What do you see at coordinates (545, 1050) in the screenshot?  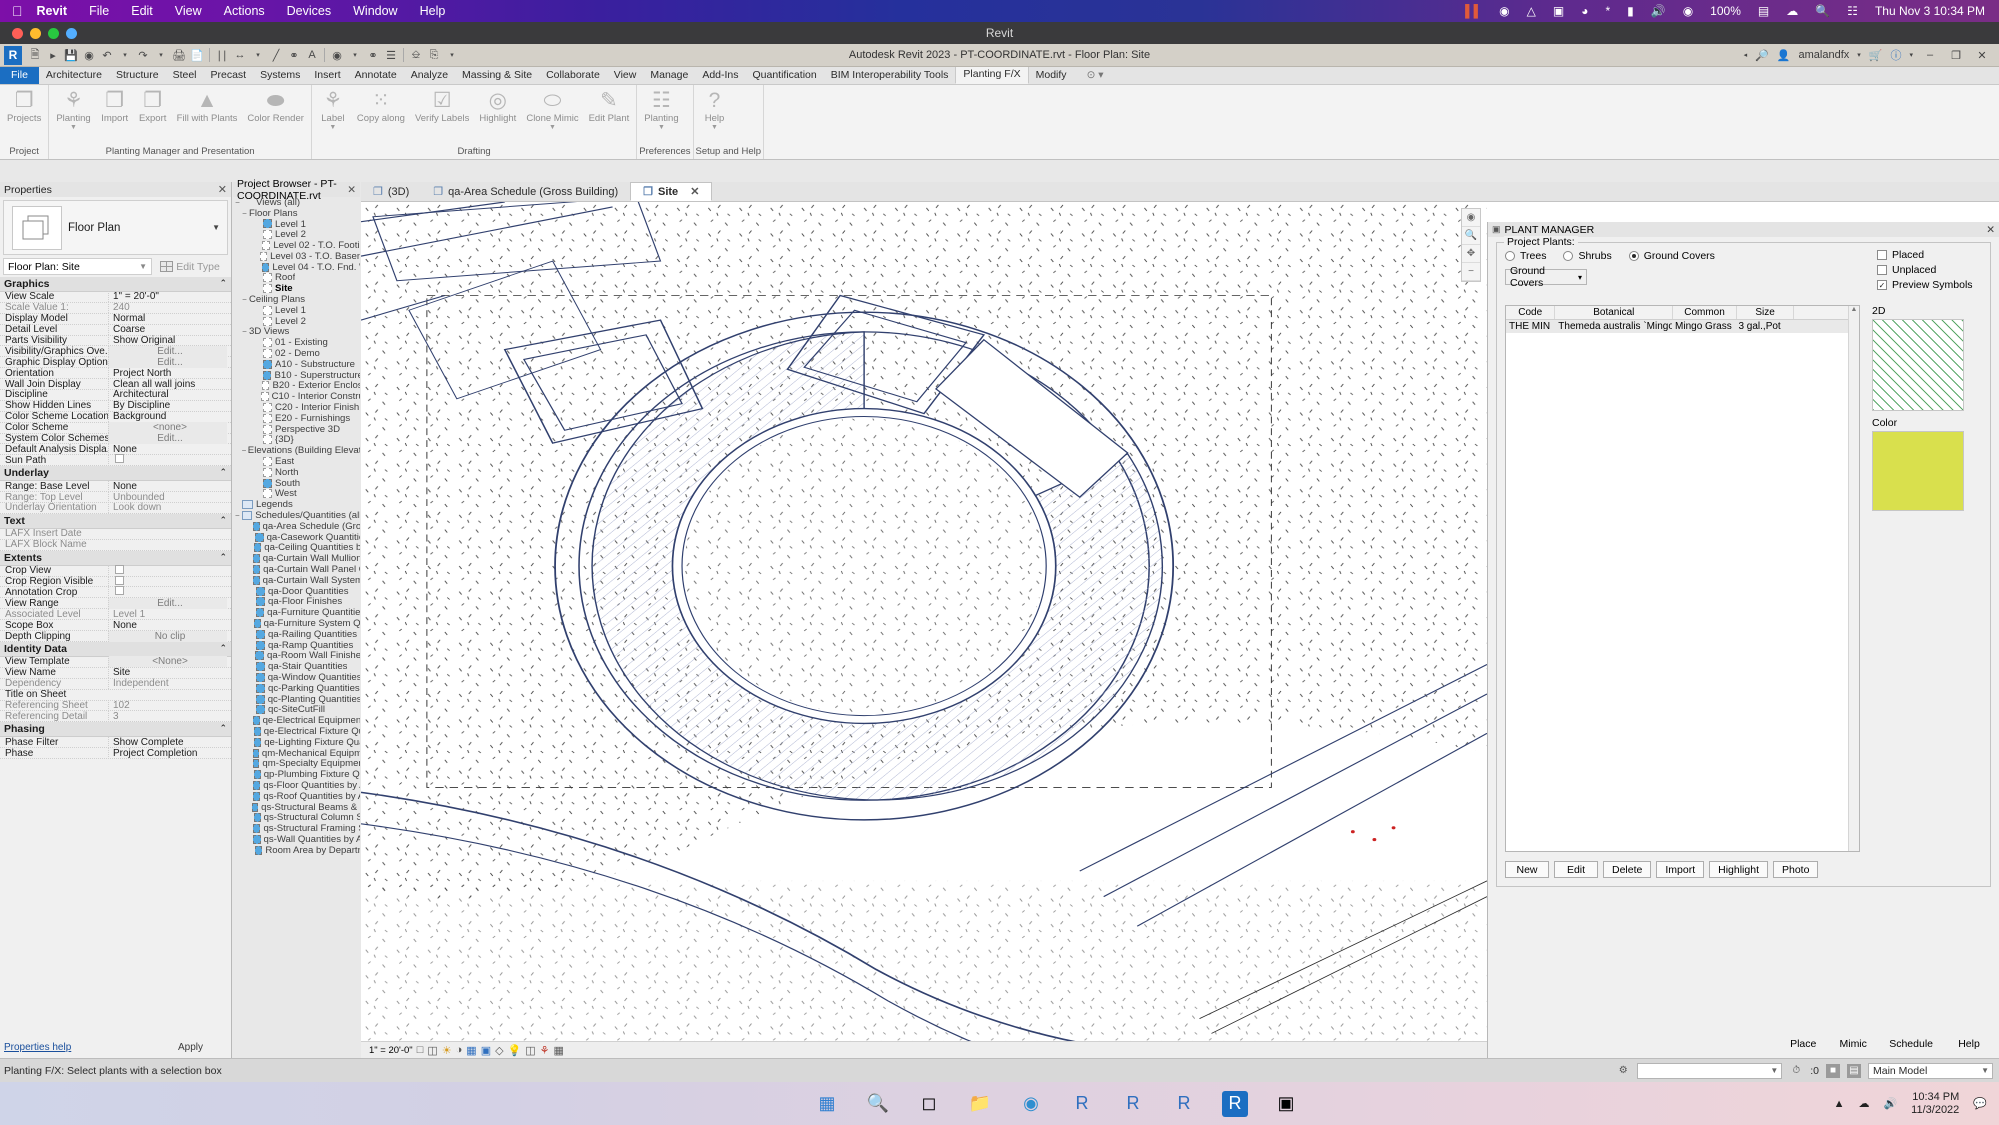 I see `analytical-model-icon: ⚘` at bounding box center [545, 1050].